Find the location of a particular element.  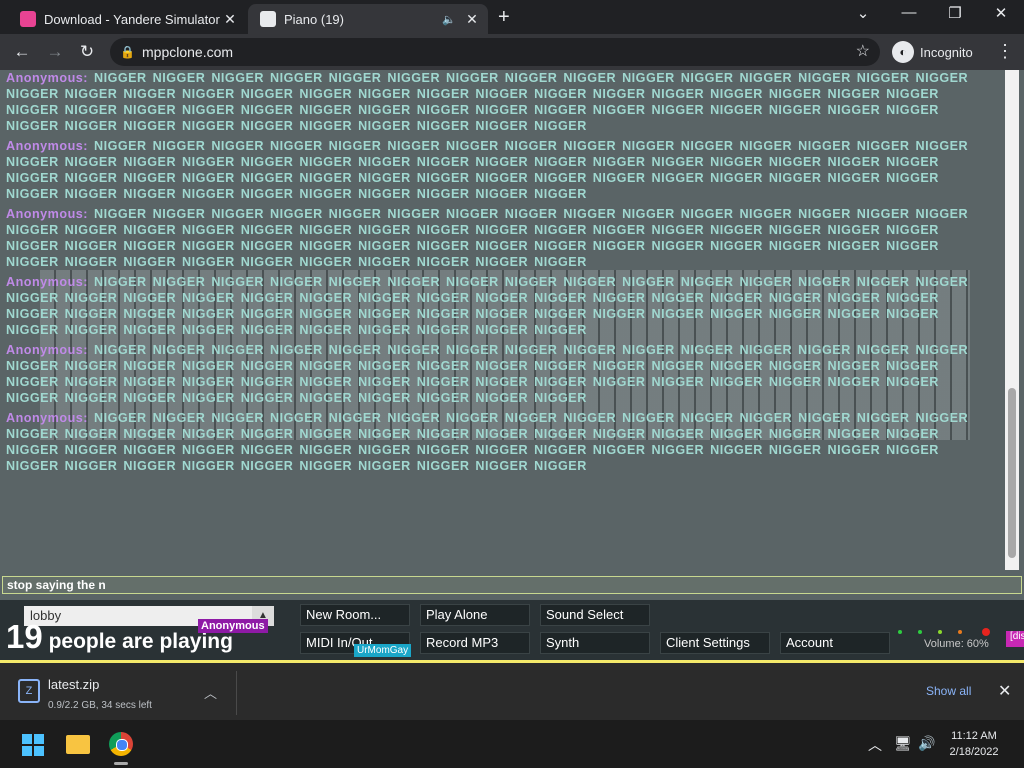

address-bar: 🔒 mppclone.com ☆ is located at coordinates (495, 52).